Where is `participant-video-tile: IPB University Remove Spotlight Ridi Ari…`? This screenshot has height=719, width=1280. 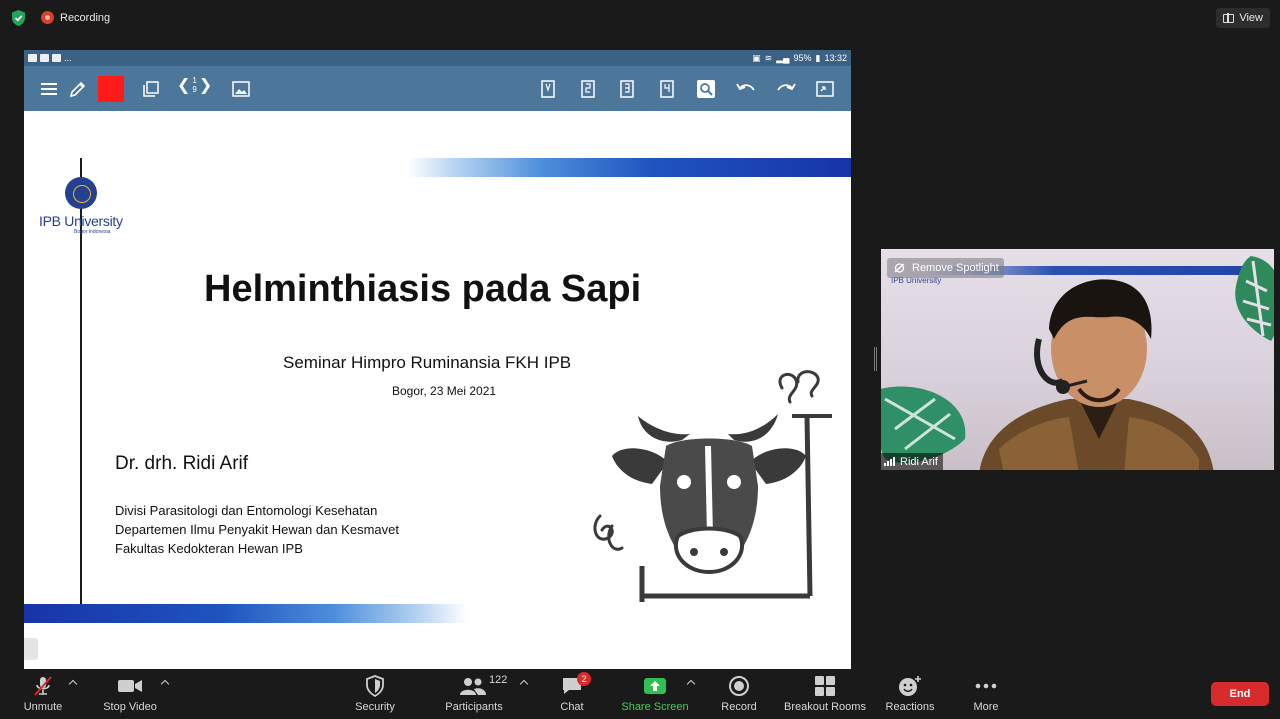
participant-video-tile: IPB University Remove Spotlight Ridi Ari… is located at coordinates (1077, 359).